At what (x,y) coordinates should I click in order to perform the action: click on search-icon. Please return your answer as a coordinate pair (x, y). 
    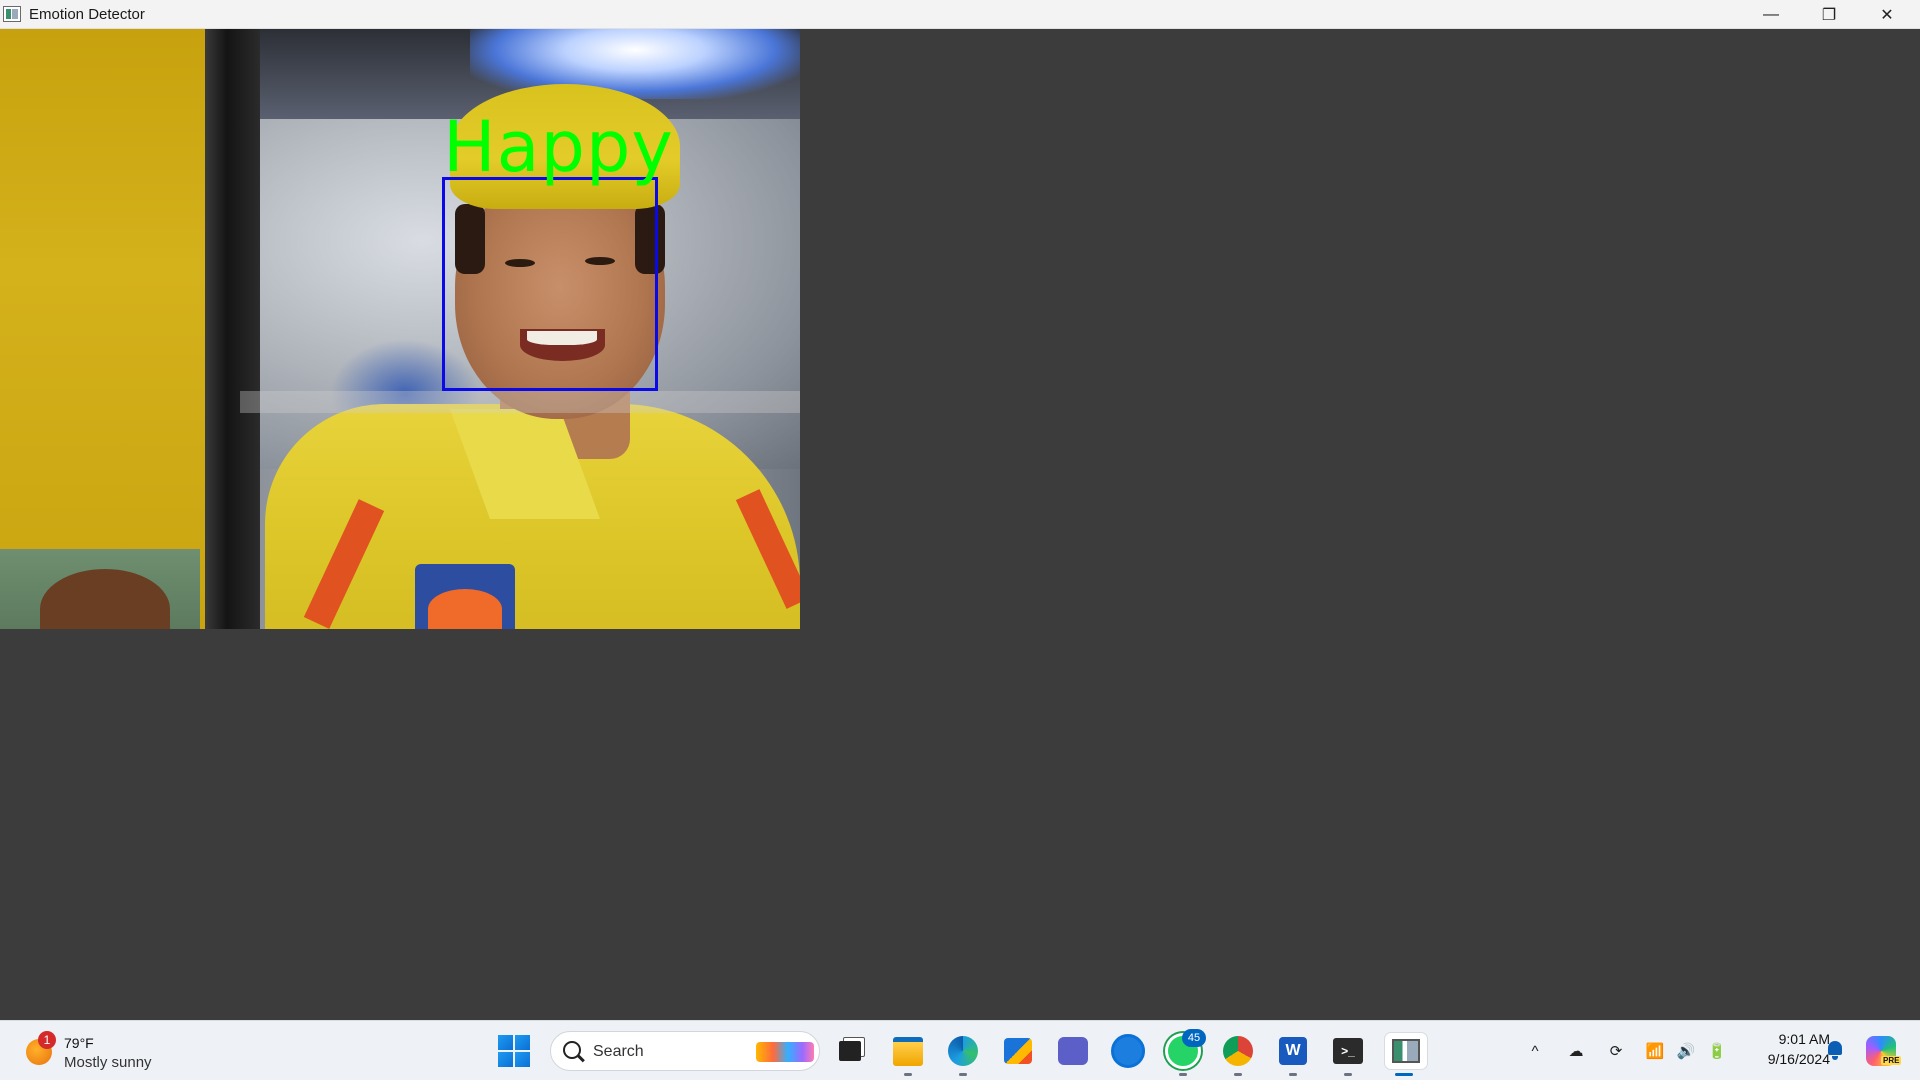
    Looking at the image, I should click on (572, 1050).